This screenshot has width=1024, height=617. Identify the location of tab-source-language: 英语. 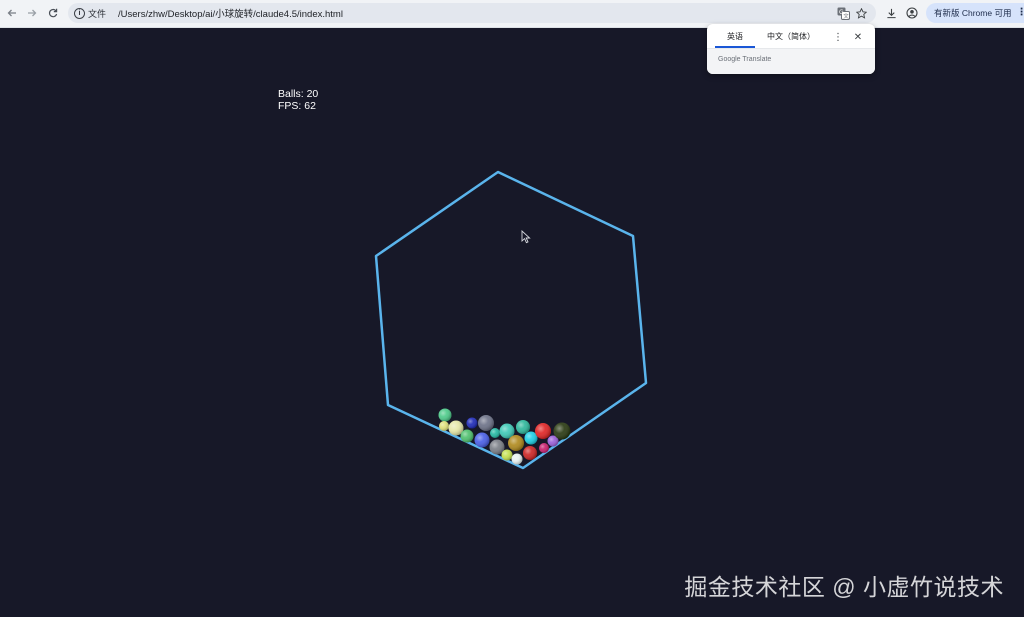
(735, 39).